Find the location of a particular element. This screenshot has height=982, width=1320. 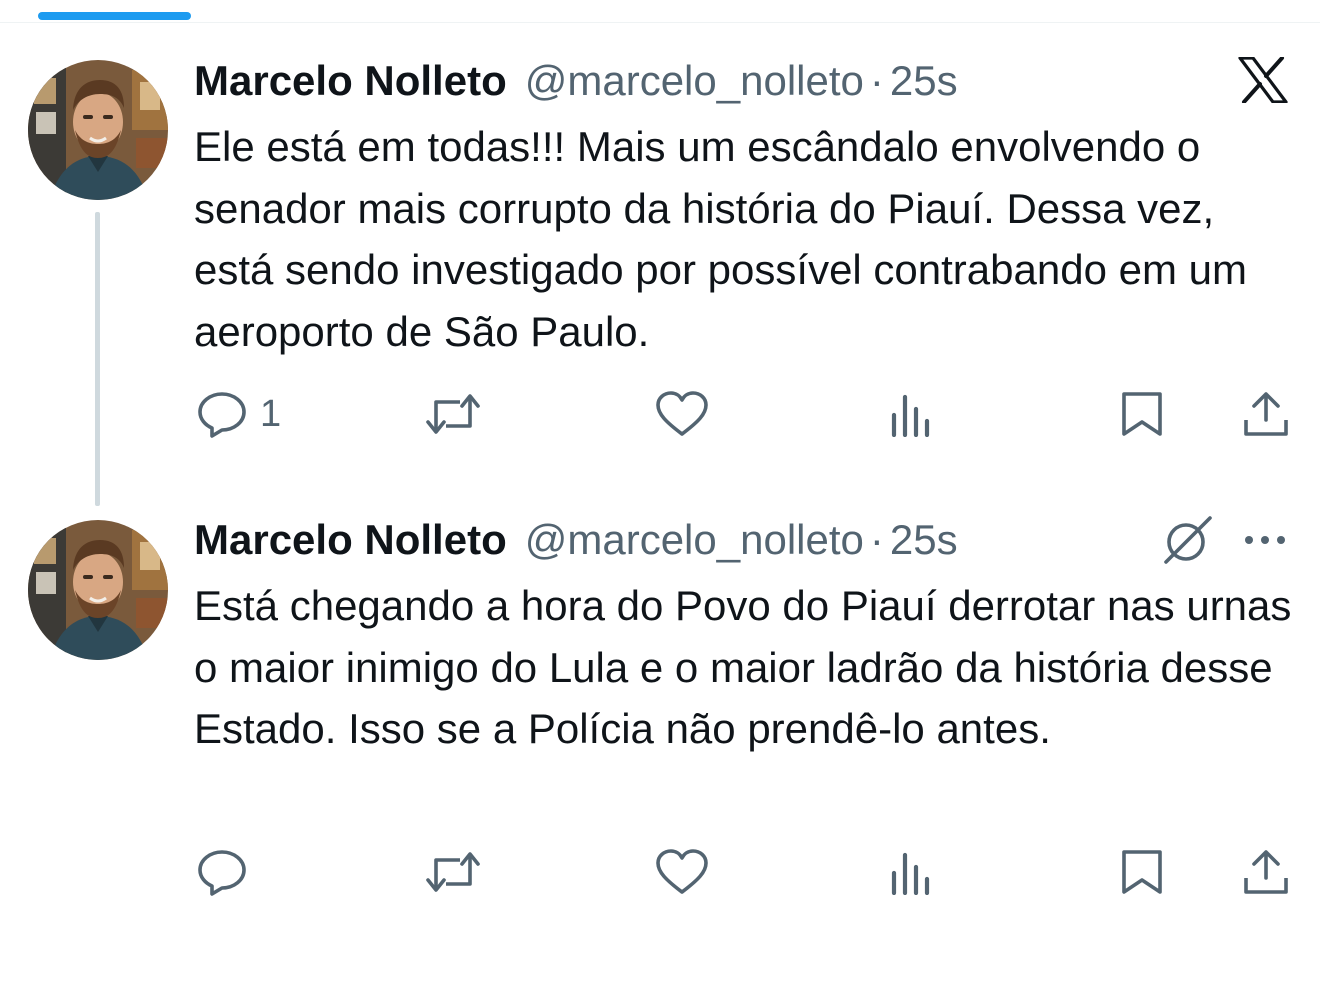

tweet-actions: 1 is located at coordinates (660, 414).